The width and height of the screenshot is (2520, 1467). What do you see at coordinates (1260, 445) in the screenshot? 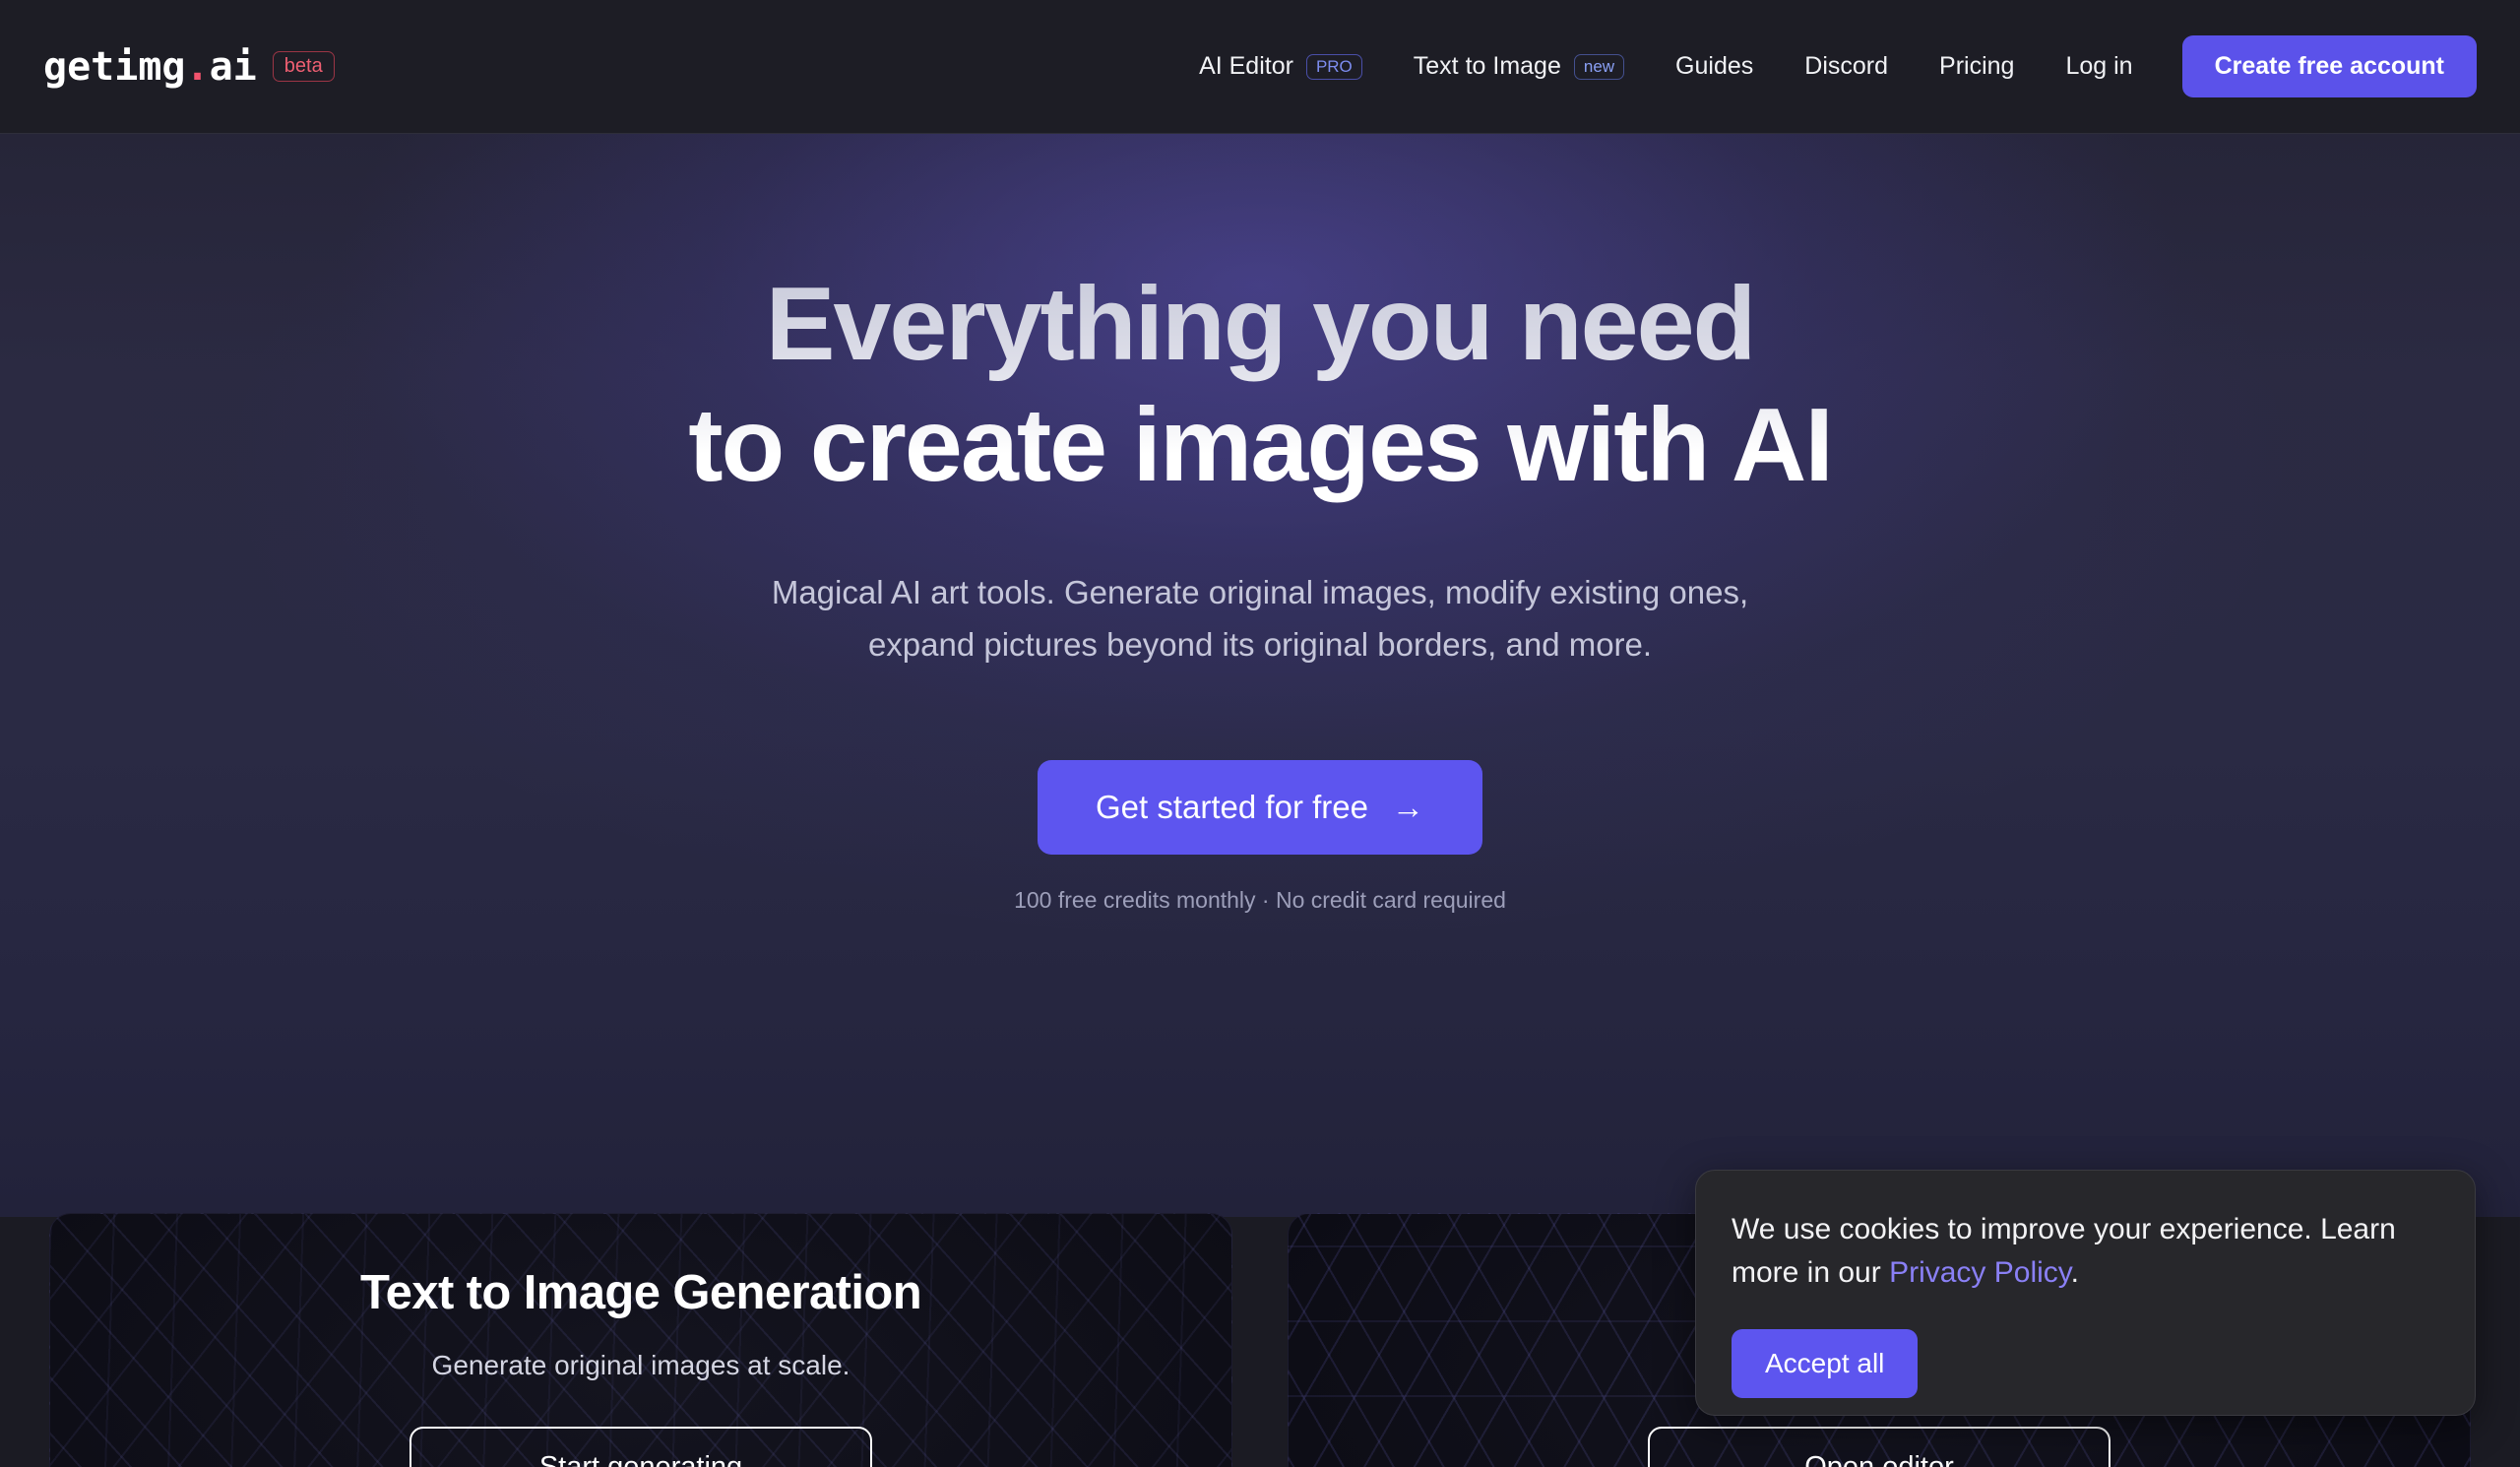
I see `hero-heading-line-2: to create images with AI` at bounding box center [1260, 445].